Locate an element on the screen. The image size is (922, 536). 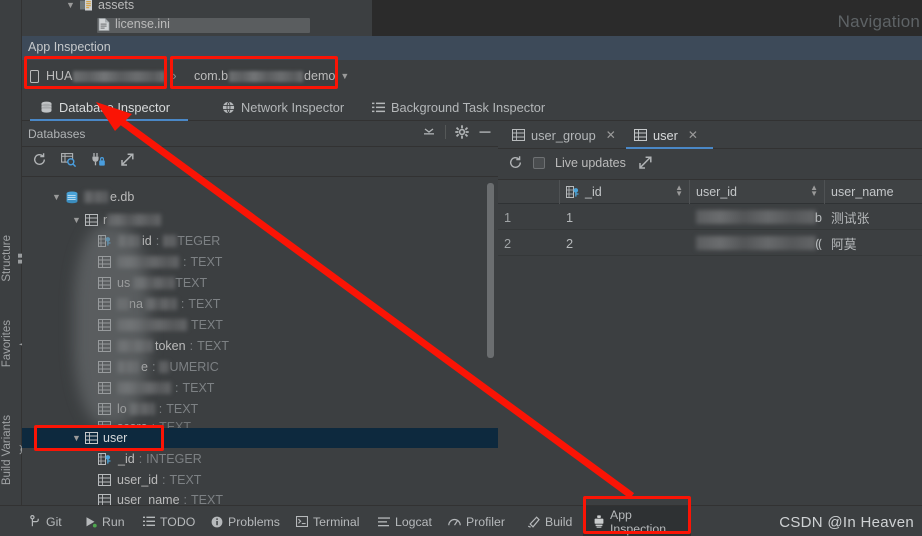
tree-node-column-redacted: na : TEXT is located at coordinates (260, 304).